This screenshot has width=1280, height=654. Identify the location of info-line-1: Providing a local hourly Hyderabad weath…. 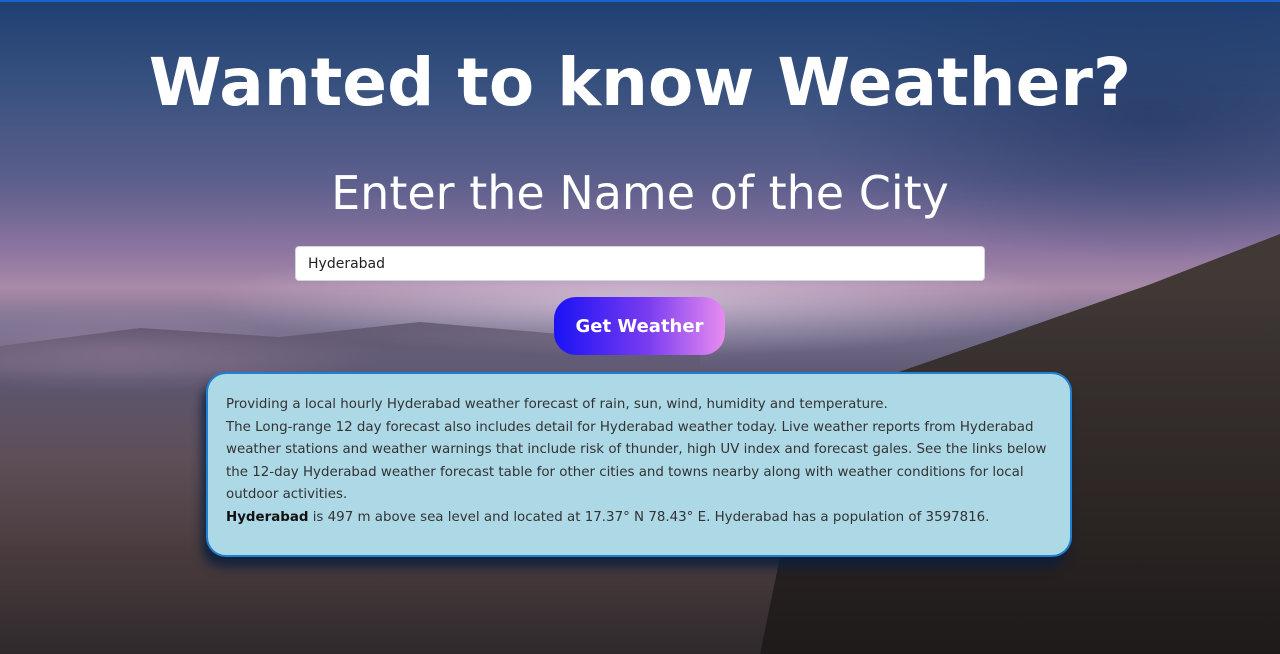
(557, 404).